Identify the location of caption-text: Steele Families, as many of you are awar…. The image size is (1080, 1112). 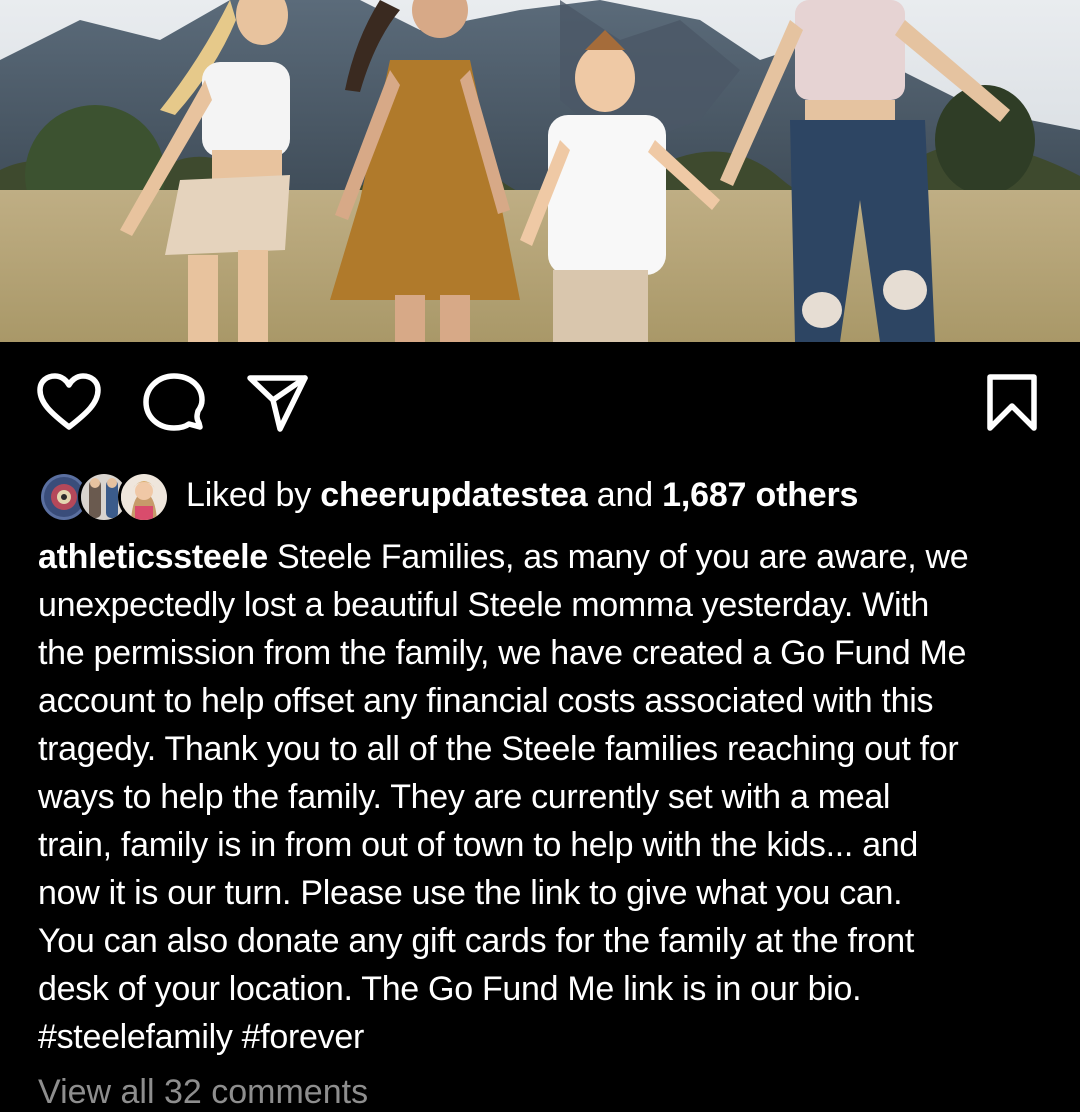
(623, 557).